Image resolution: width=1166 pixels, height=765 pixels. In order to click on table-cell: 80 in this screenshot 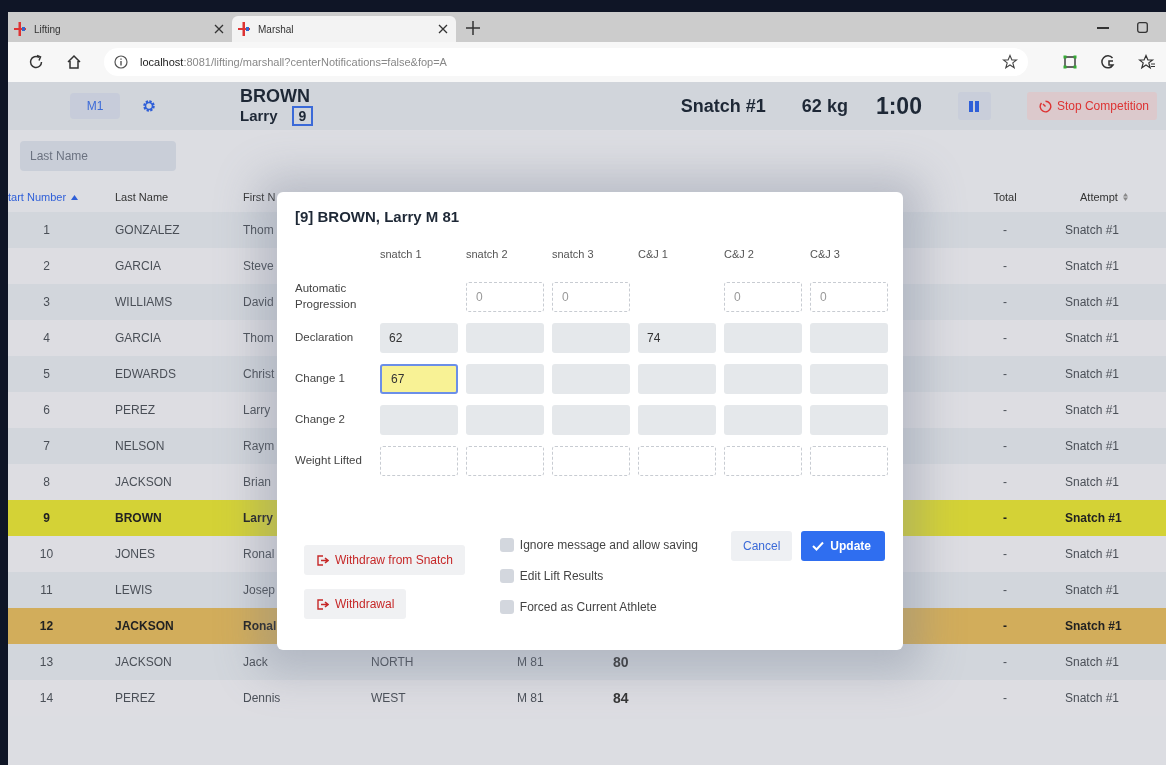, I will do `click(621, 662)`.